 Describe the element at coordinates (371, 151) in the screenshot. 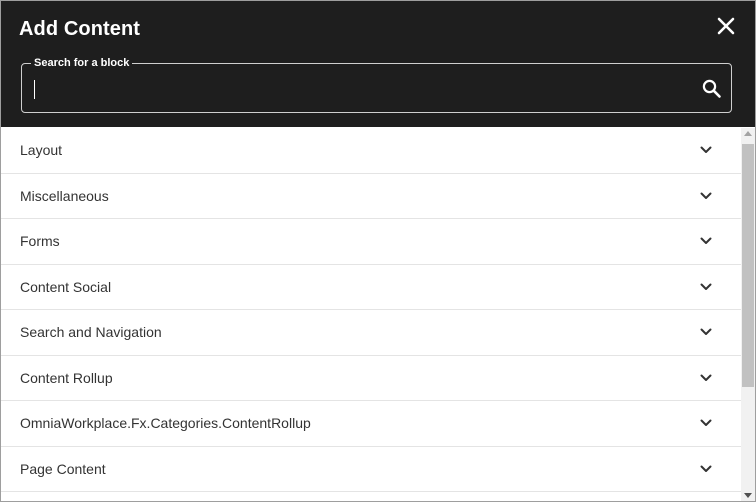

I see `category-item: Layout` at that location.